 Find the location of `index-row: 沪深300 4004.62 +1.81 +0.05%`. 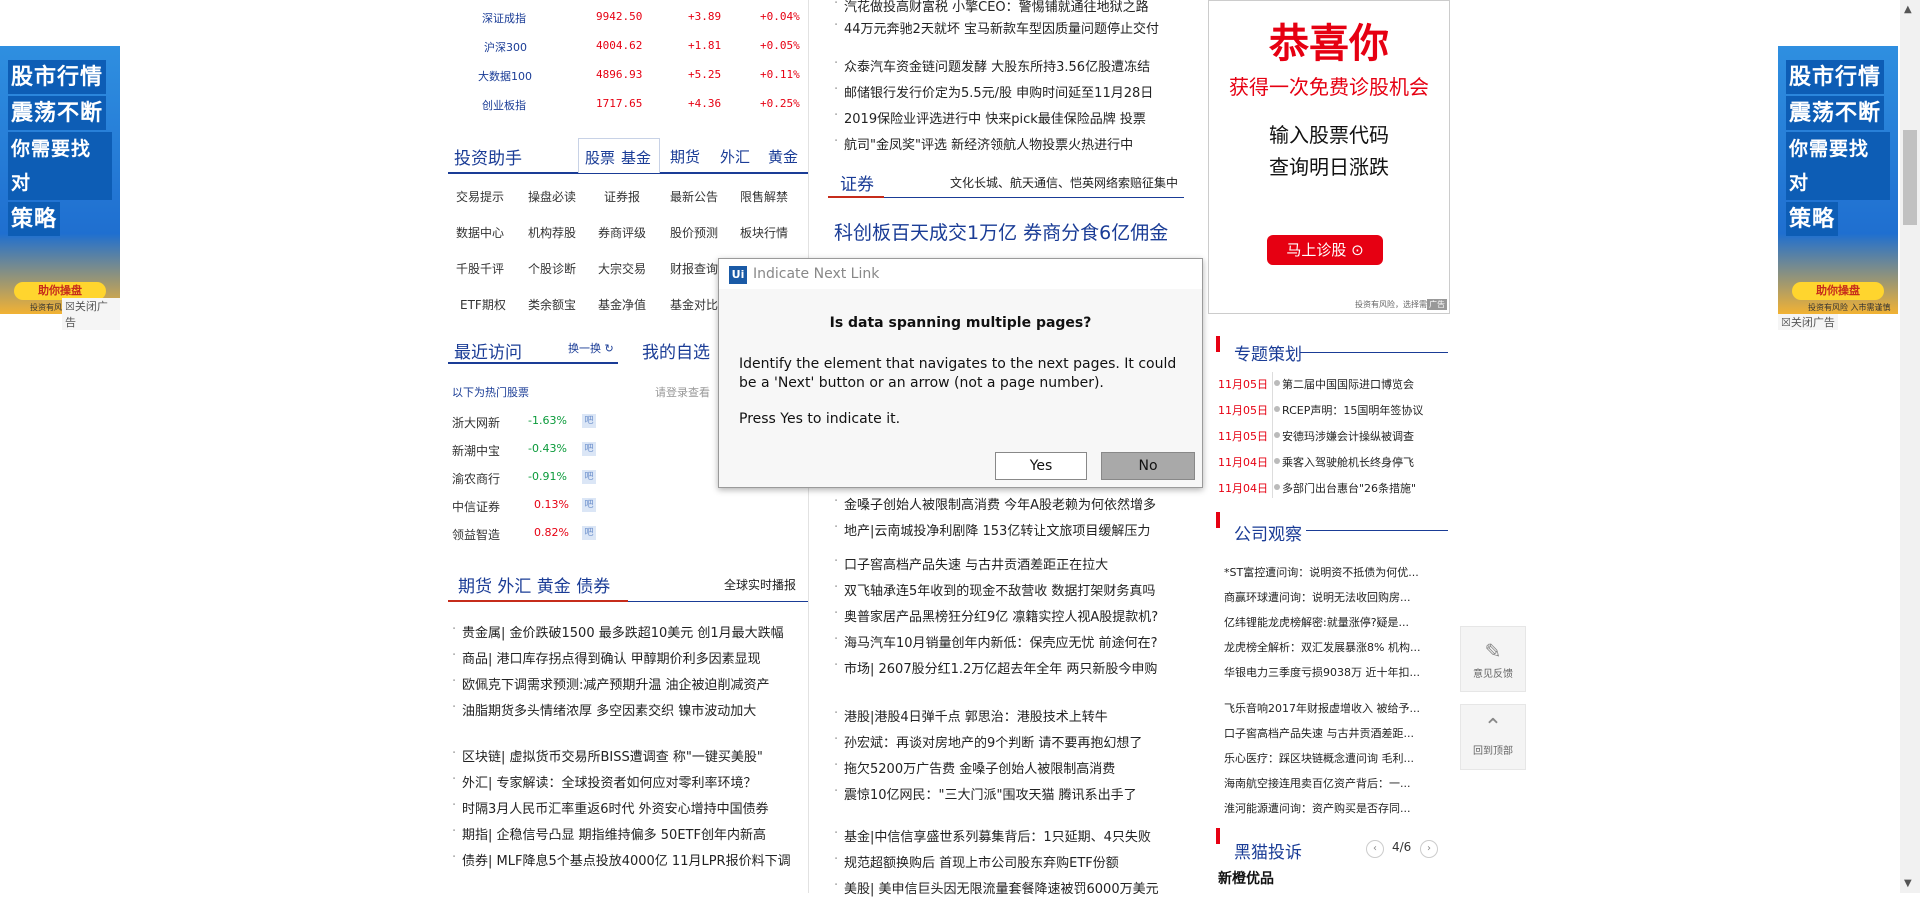

index-row: 沪深300 4004.62 +1.81 +0.05% is located at coordinates (630, 47).